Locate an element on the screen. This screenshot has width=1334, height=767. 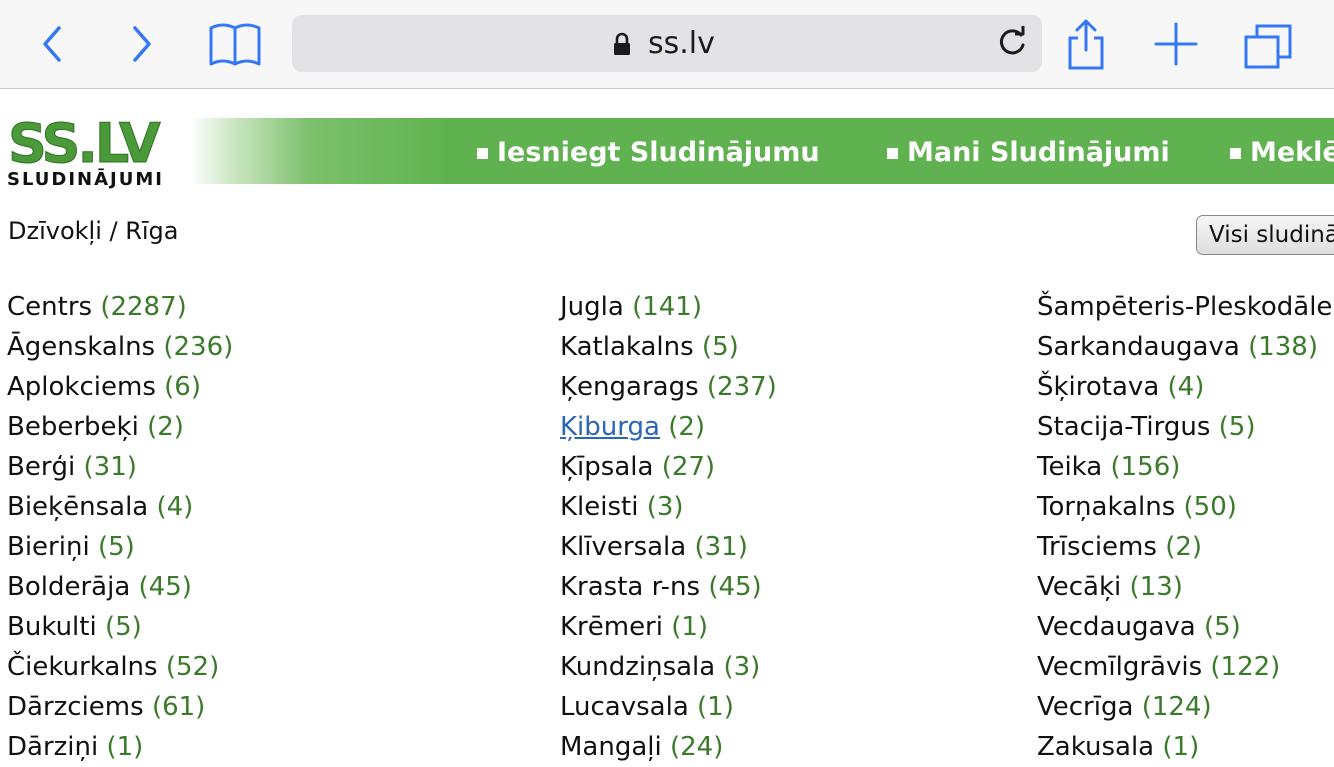
district-item: Stacija-Tirgus (5) is located at coordinates (1184, 427).